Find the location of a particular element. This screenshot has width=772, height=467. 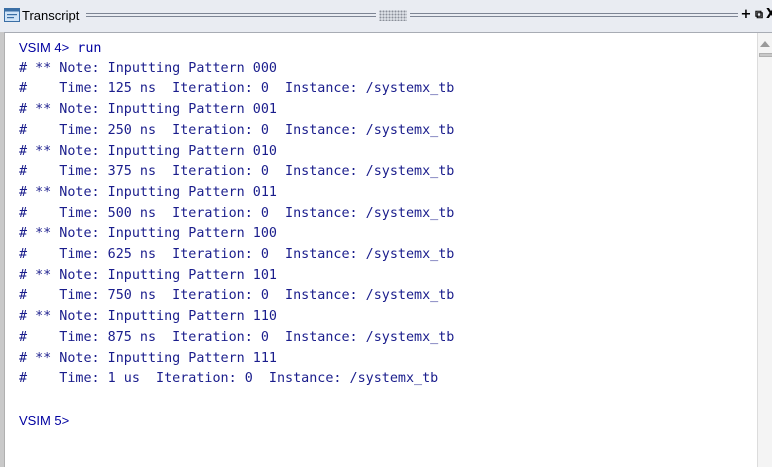

vertical-scrollbar is located at coordinates (764, 250).